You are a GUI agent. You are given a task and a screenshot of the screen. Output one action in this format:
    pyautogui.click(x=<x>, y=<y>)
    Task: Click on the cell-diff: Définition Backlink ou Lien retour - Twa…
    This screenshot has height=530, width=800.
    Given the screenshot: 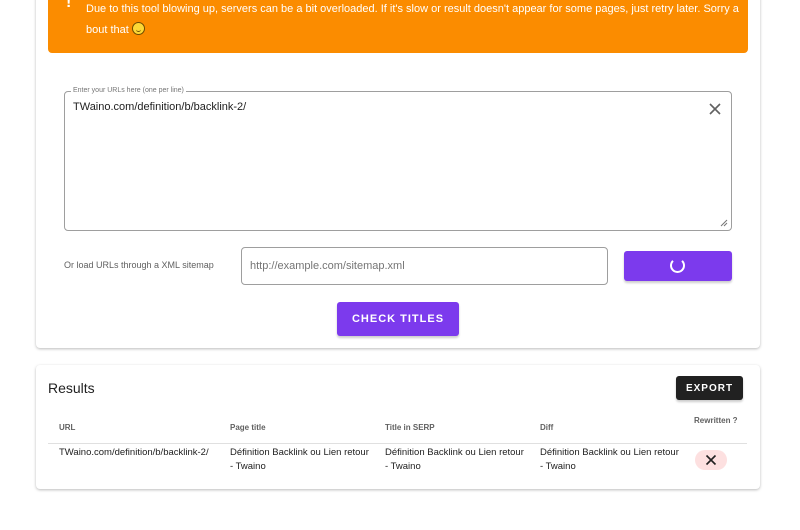 What is the action you would take?
    pyautogui.click(x=609, y=459)
    